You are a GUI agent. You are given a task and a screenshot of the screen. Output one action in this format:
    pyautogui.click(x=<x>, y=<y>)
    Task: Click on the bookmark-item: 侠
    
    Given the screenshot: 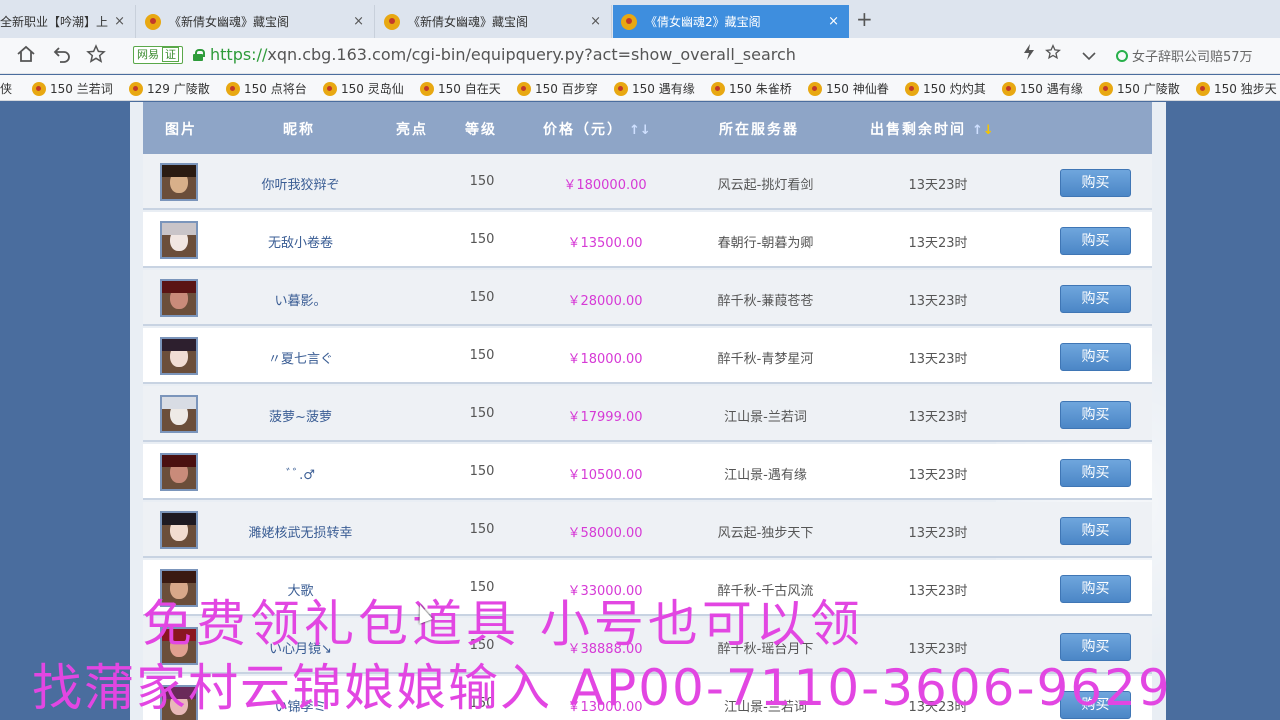 What is the action you would take?
    pyautogui.click(x=6, y=88)
    